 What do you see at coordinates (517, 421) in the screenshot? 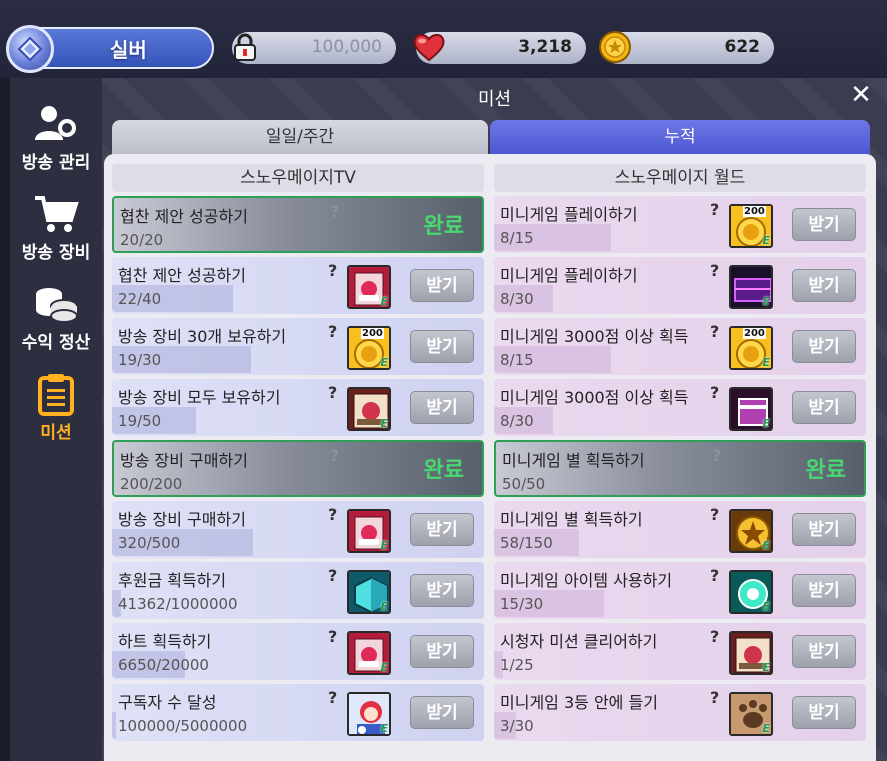
I see `mission-progress: 8/30` at bounding box center [517, 421].